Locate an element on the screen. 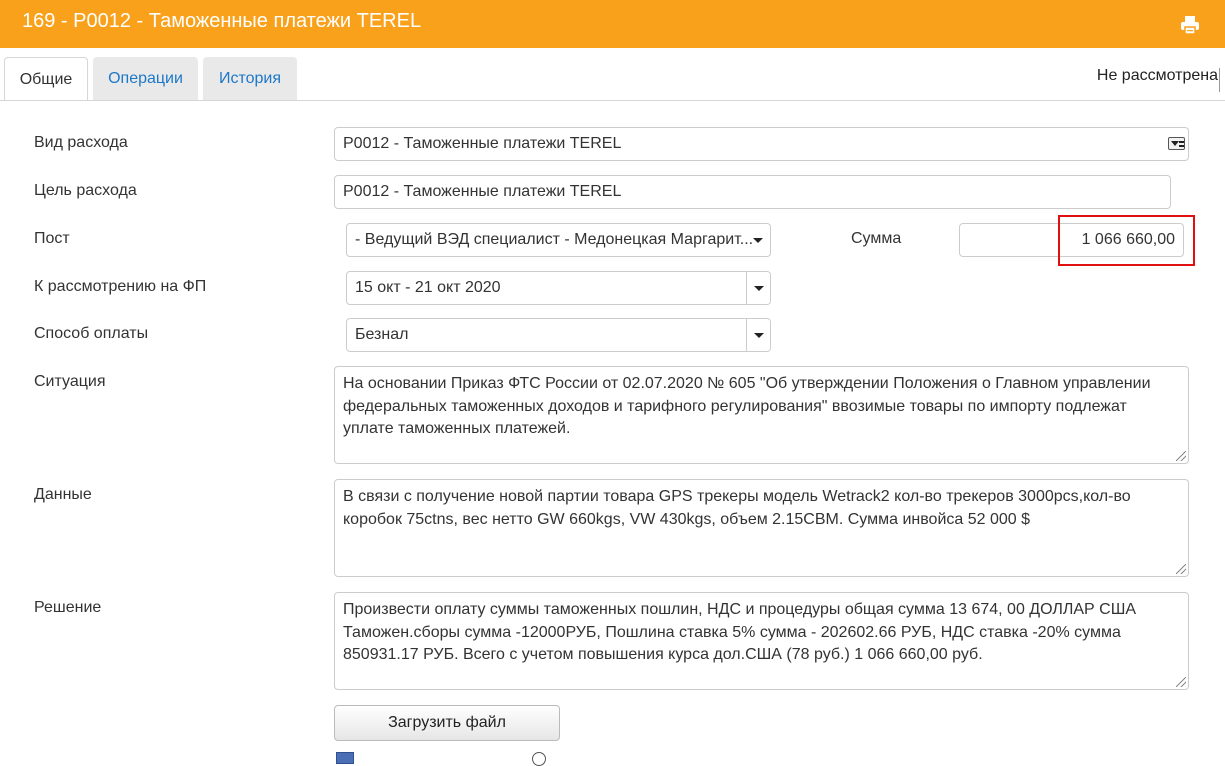  expense-goal-input: Р0012 - Таможенные платежи TEREL is located at coordinates (752, 192).